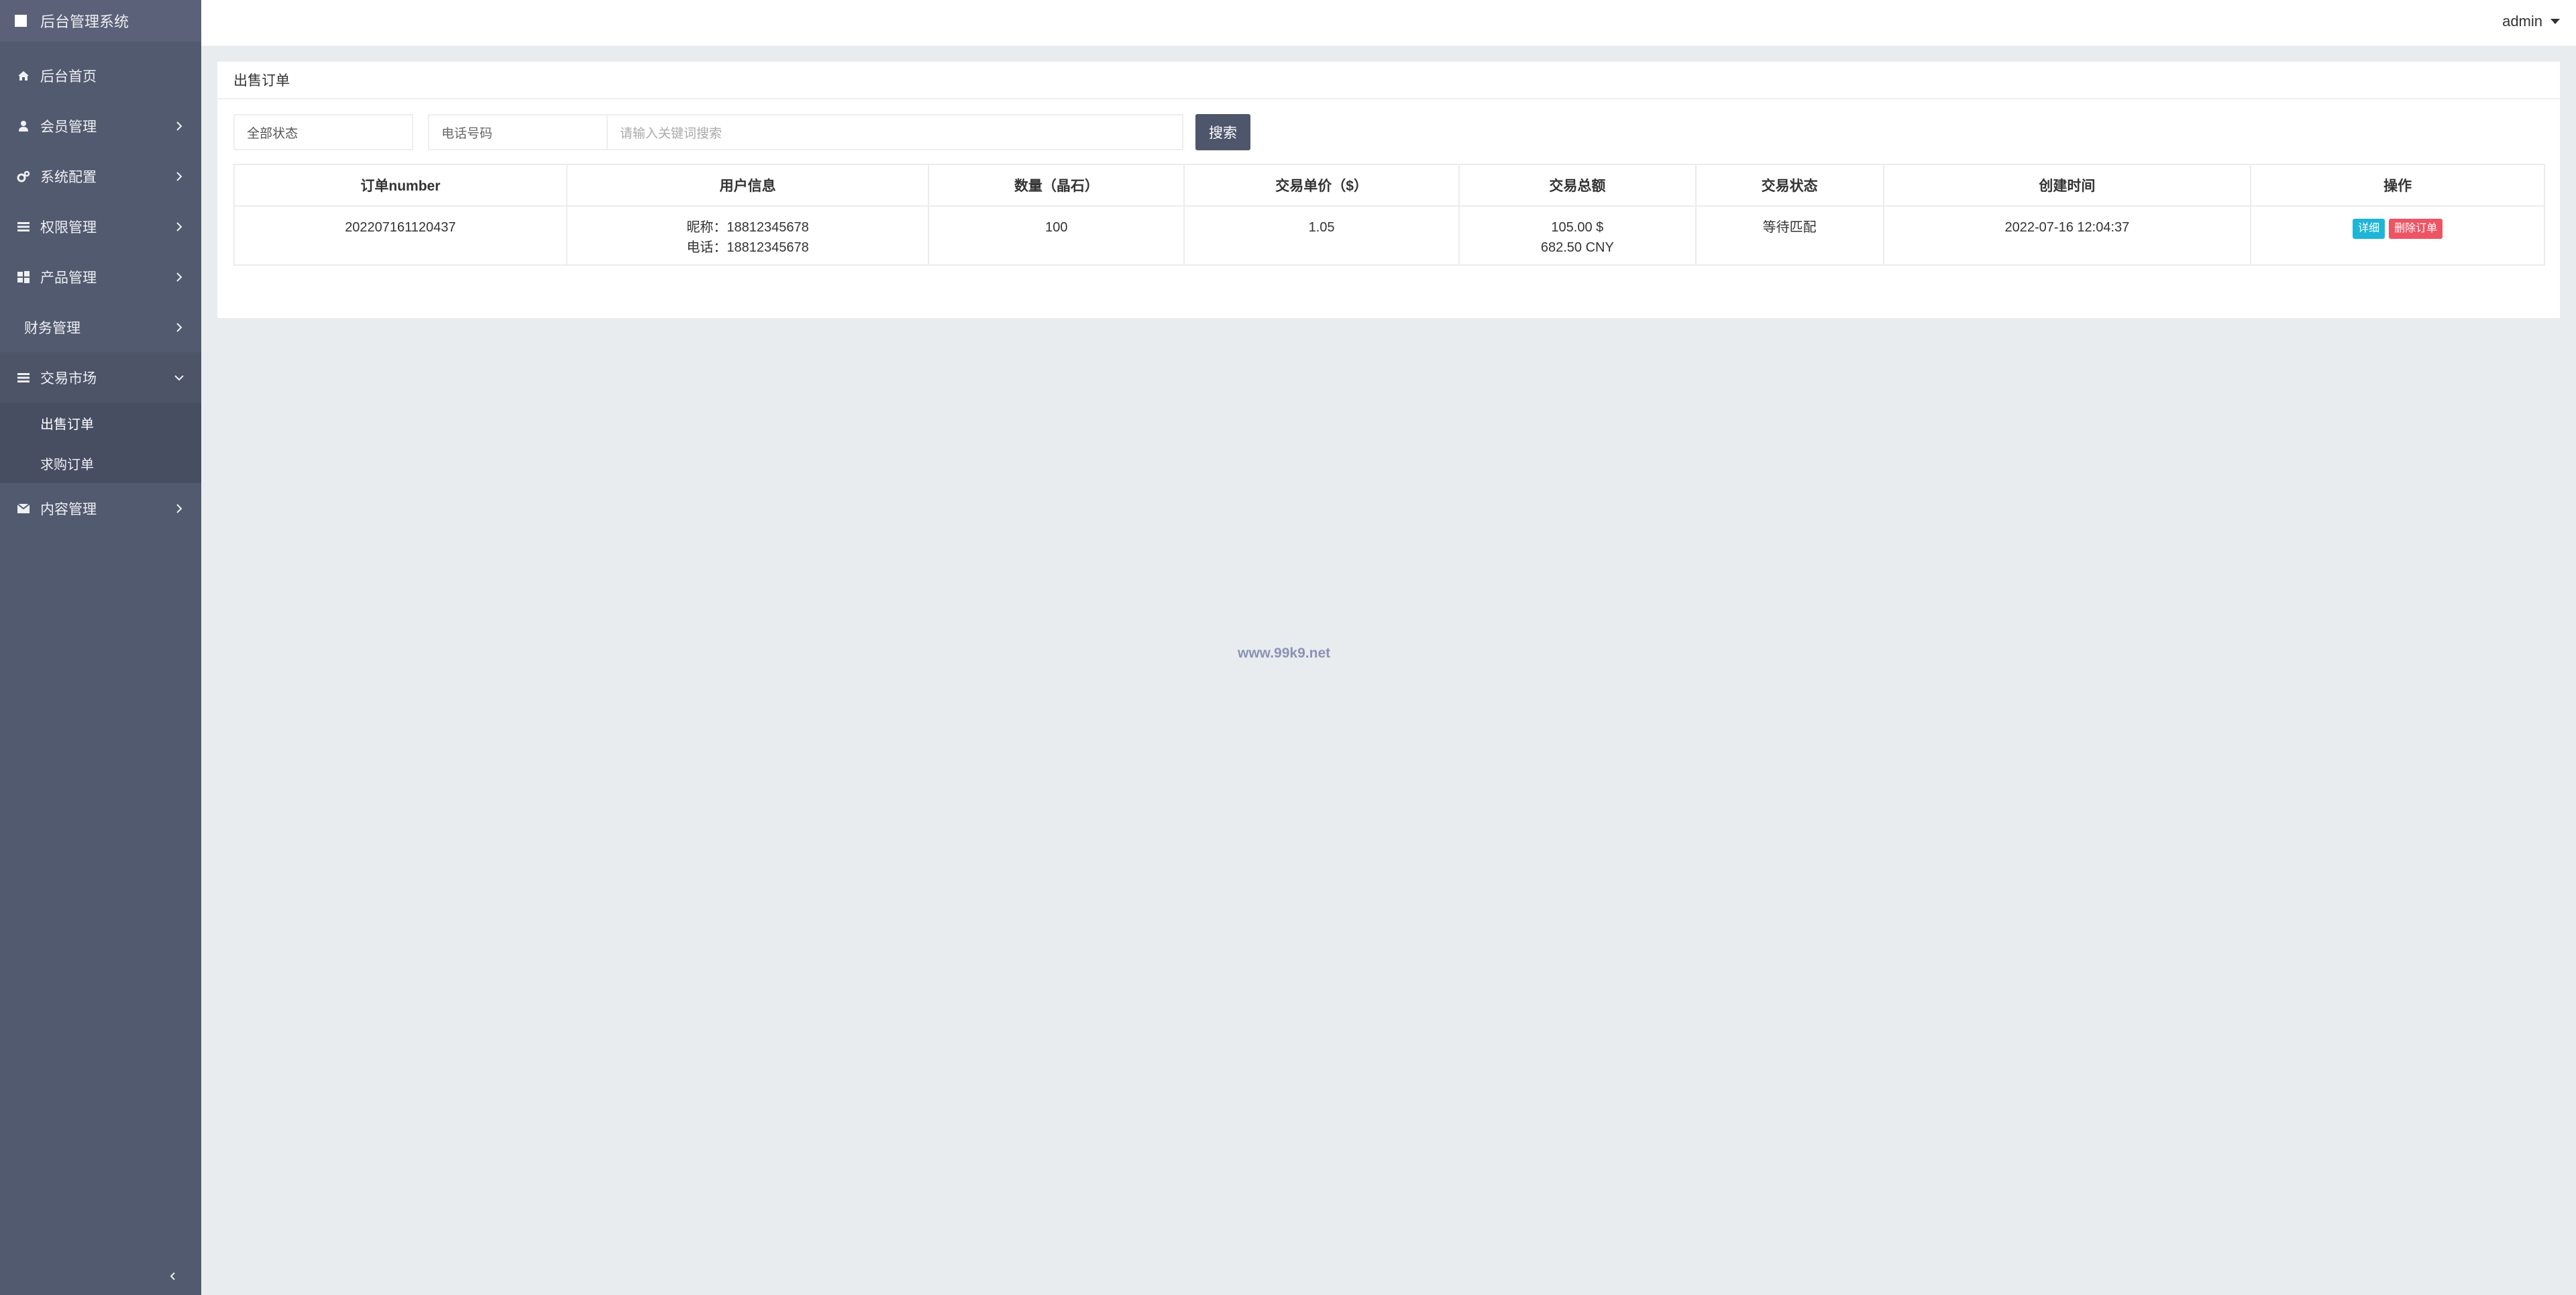 This screenshot has height=1295, width=2576. Describe the element at coordinates (68, 509) in the screenshot. I see `sidebar-item-label: 内容管理` at that location.